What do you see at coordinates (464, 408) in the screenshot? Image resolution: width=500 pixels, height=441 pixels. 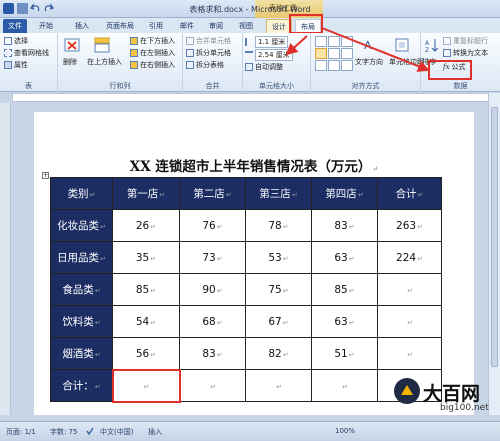 I see `watermark-url: big100.net` at bounding box center [464, 408].